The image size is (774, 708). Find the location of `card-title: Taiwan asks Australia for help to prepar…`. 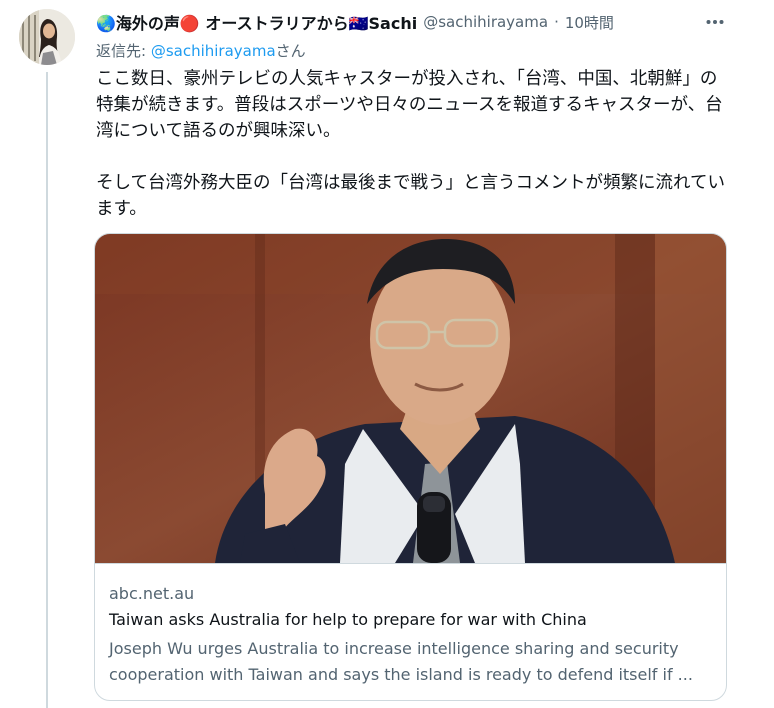

card-title: Taiwan asks Australia for help to prepar… is located at coordinates (348, 619).